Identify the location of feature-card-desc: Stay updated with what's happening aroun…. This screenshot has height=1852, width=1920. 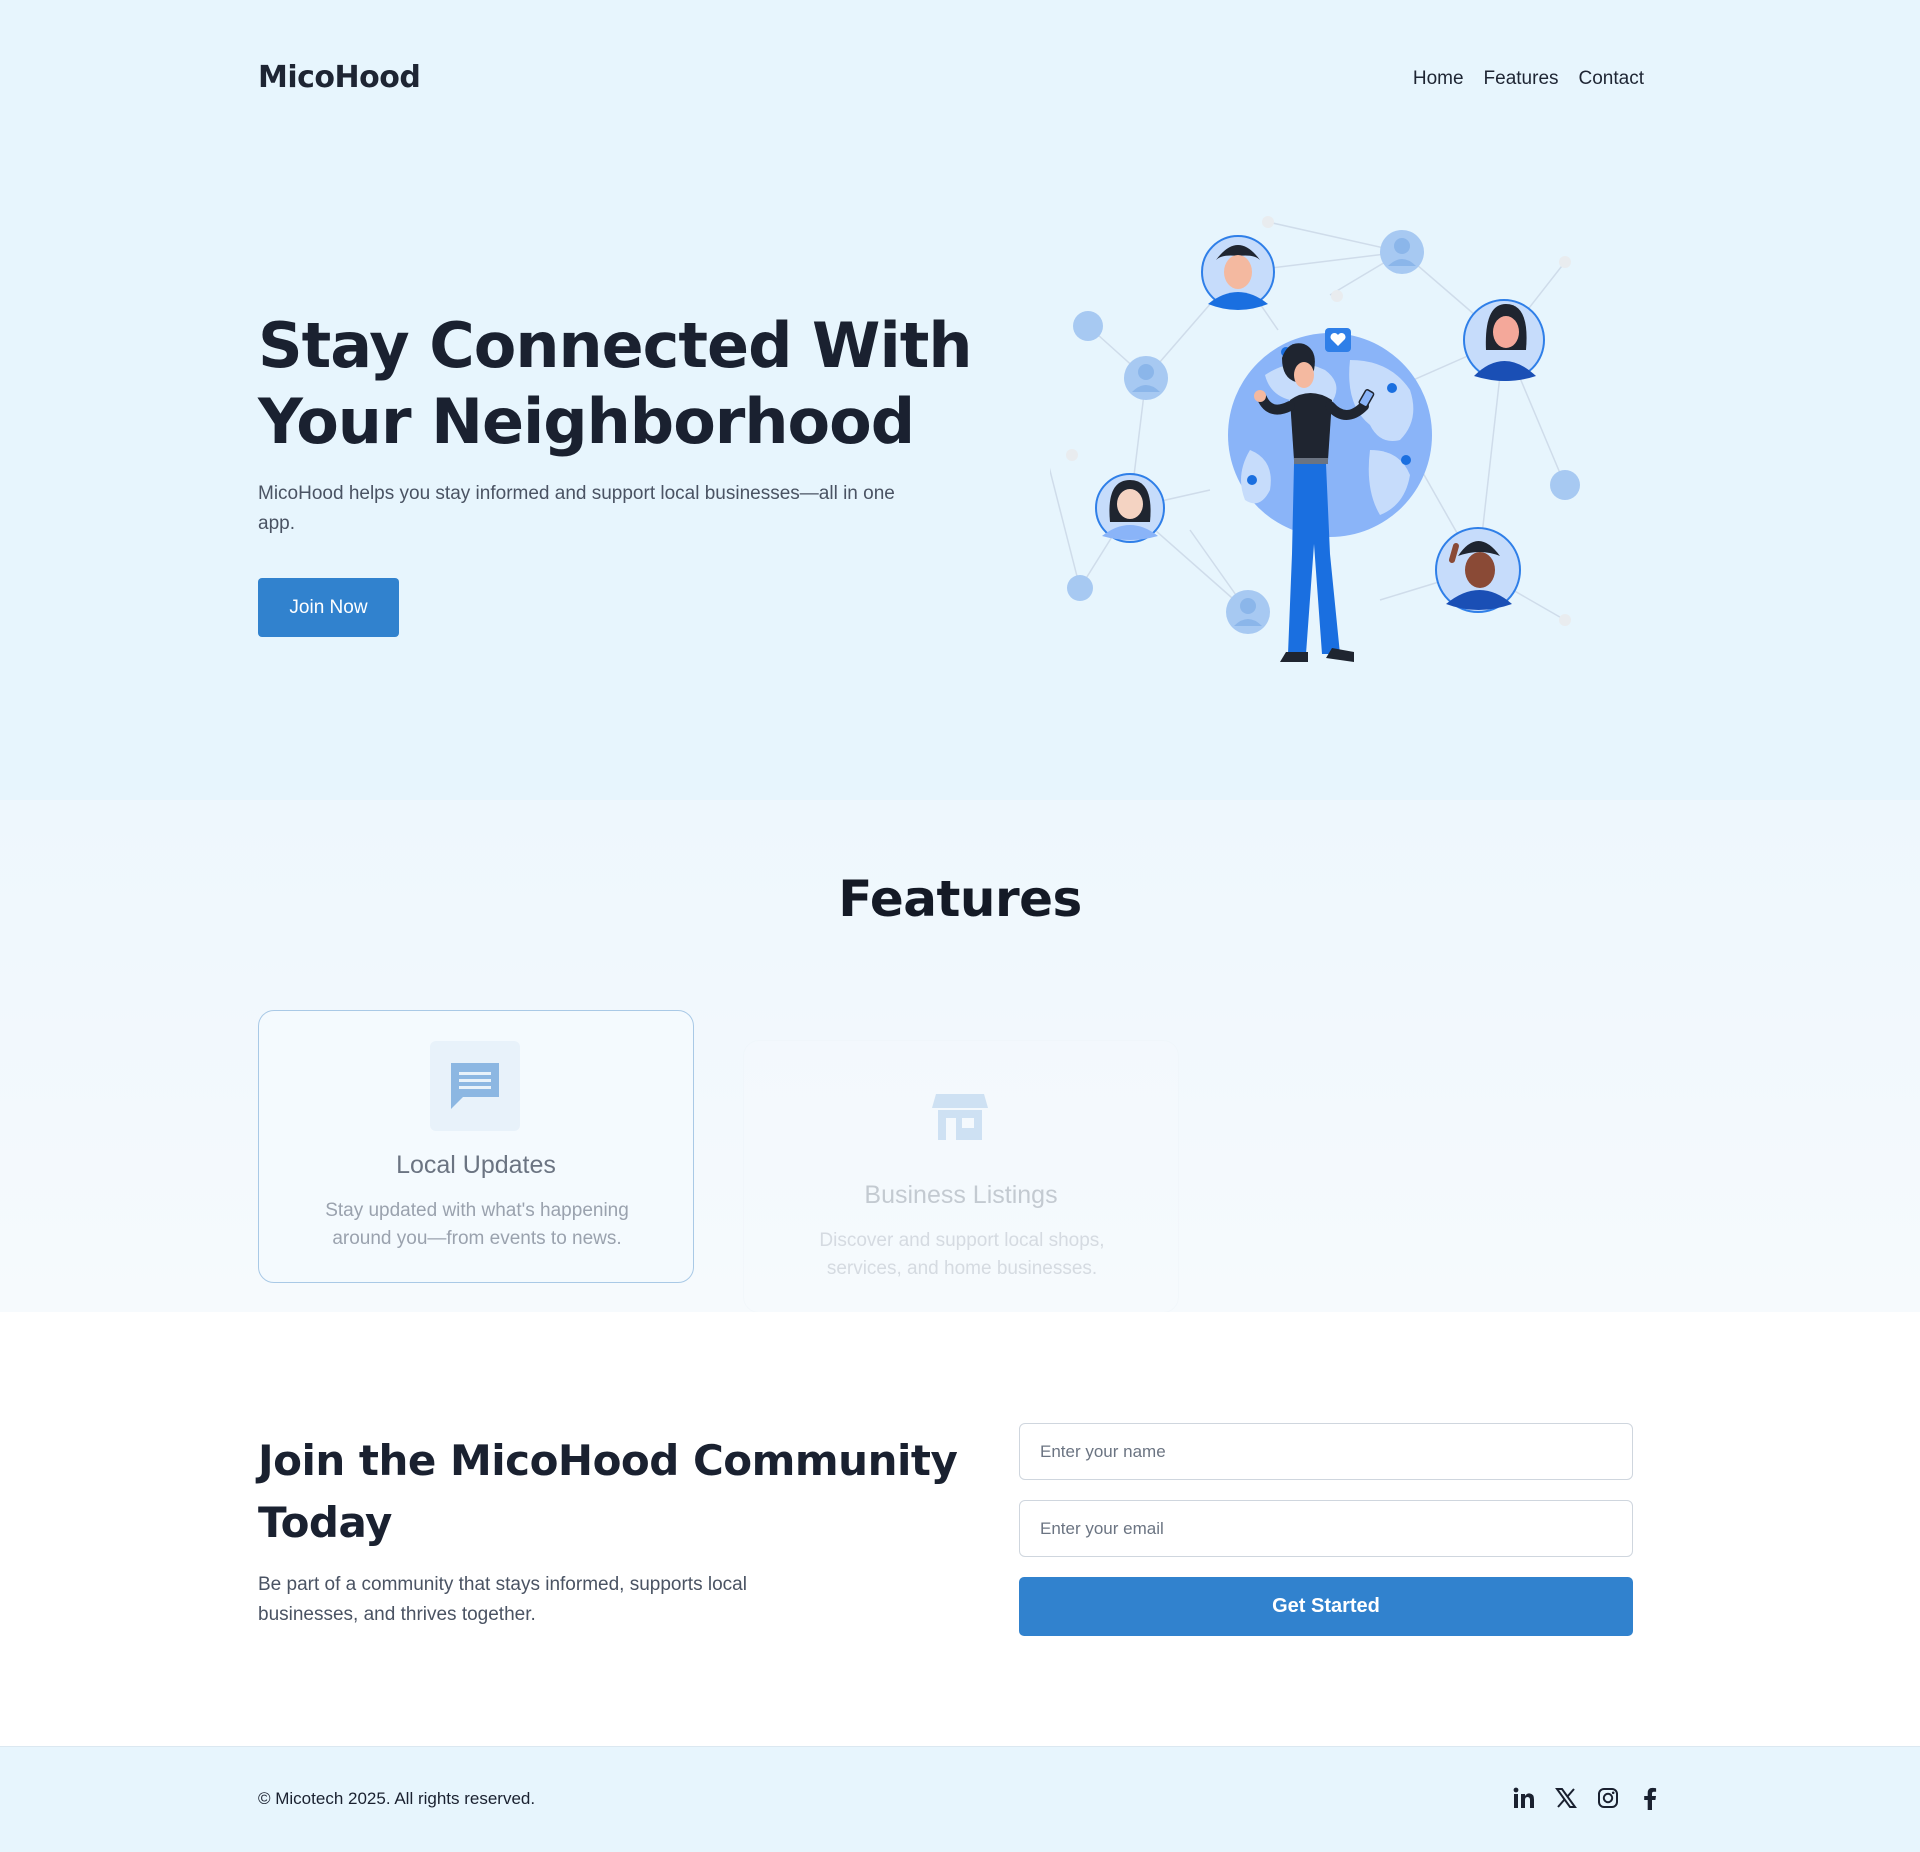
(477, 1224).